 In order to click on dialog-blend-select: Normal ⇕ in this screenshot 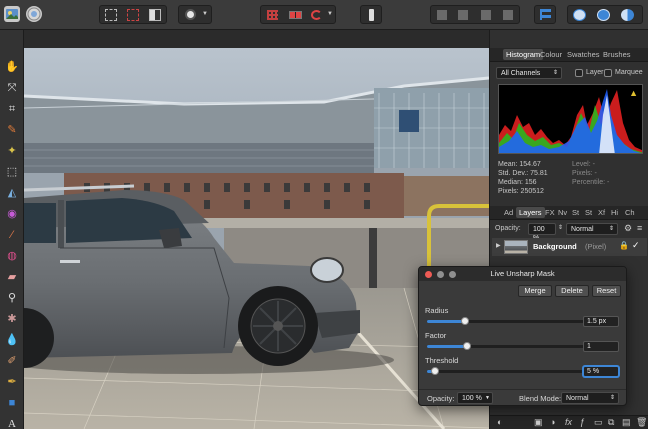, I will do `click(590, 398)`.